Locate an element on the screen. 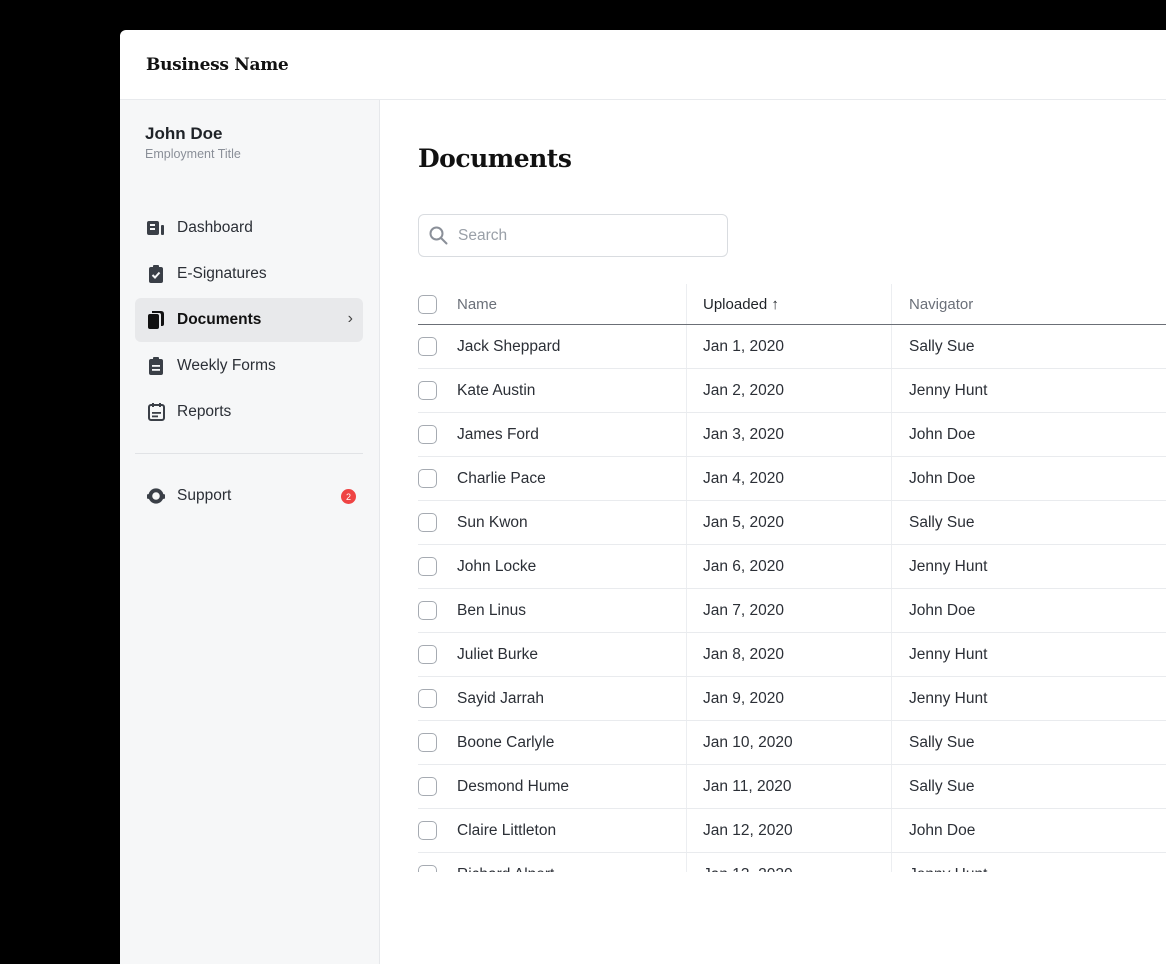  table-row: Jack Sheppard Jan 1, 2020 Sally Sue is located at coordinates (792, 347).